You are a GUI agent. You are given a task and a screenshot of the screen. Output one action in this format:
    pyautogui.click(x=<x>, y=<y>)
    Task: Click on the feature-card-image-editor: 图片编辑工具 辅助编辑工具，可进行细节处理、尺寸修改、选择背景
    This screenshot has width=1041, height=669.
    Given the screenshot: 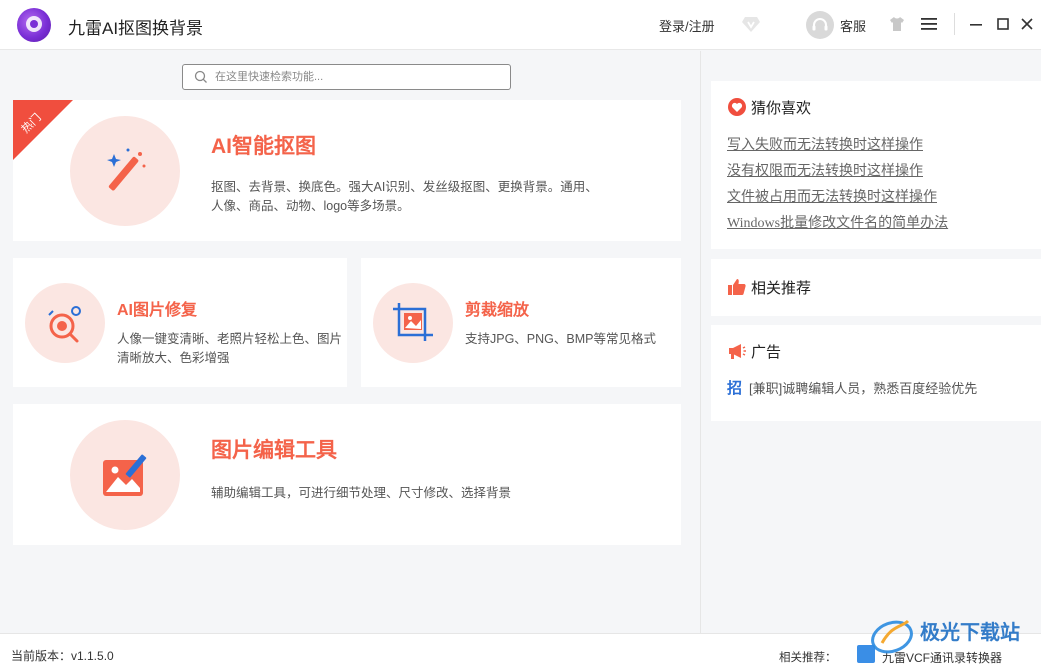 What is the action you would take?
    pyautogui.click(x=347, y=474)
    